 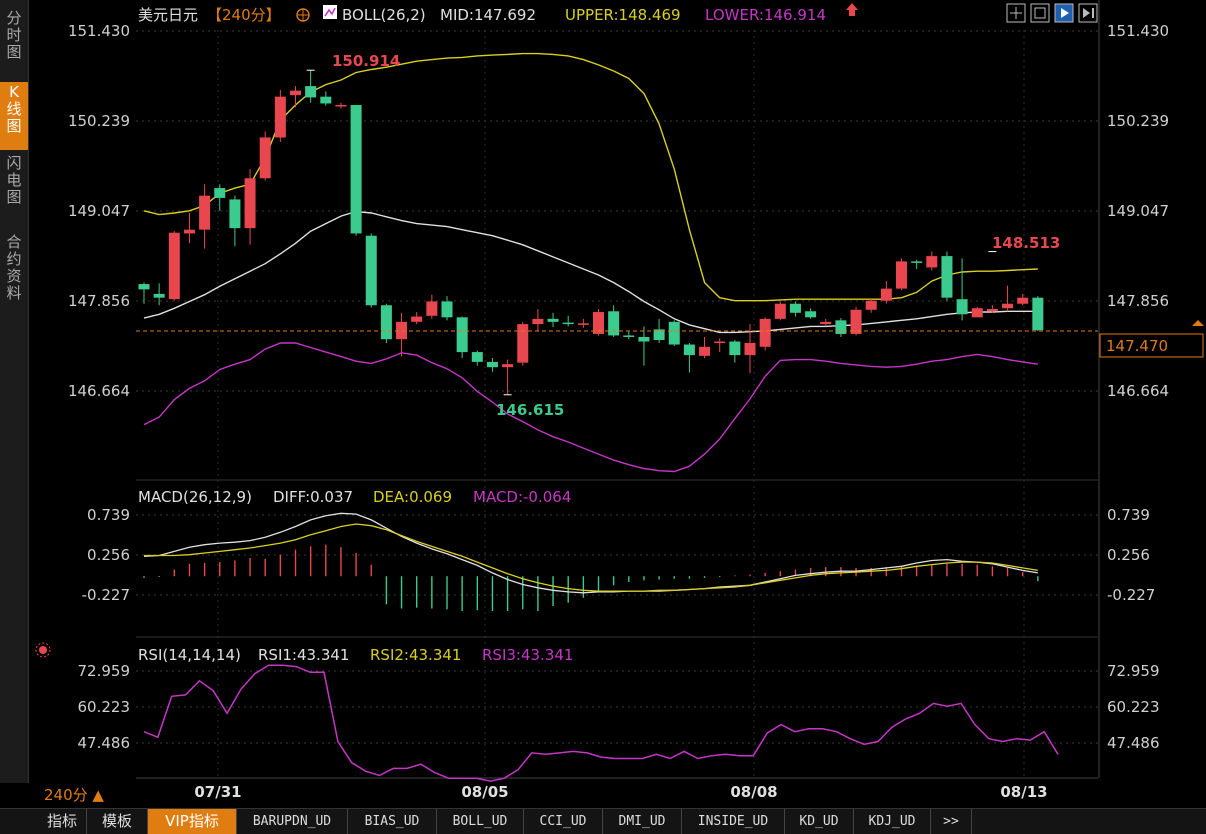 I want to click on current-price: 147.470, so click(x=1137, y=346).